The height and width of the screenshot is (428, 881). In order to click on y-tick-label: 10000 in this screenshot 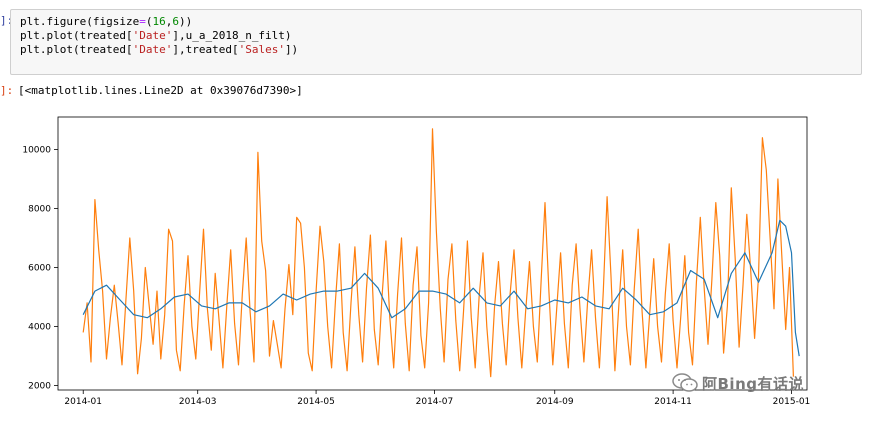, I will do `click(36, 150)`.